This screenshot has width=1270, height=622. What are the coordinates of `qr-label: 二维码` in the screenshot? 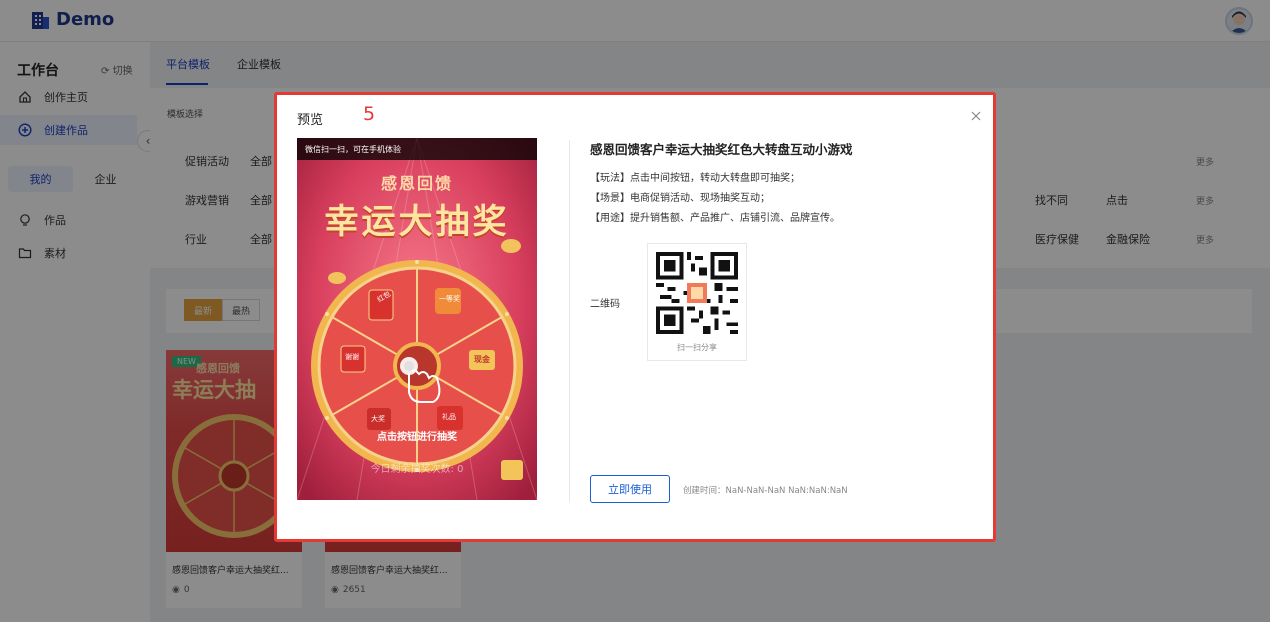 It's located at (605, 304).